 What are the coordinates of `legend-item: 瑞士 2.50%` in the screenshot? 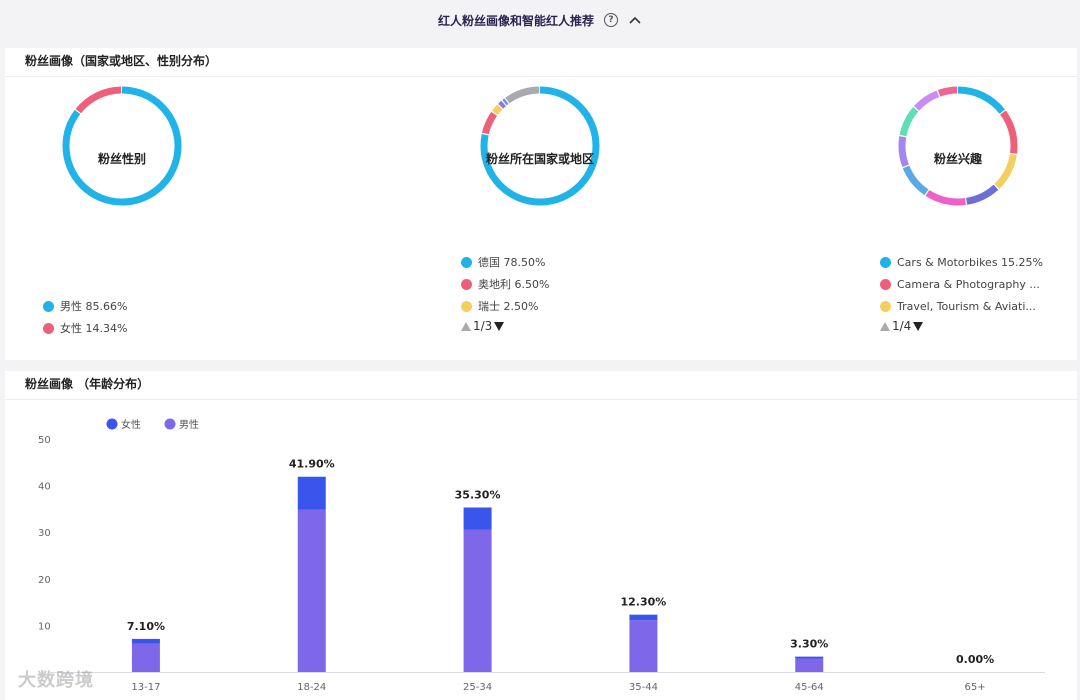 It's located at (505, 306).